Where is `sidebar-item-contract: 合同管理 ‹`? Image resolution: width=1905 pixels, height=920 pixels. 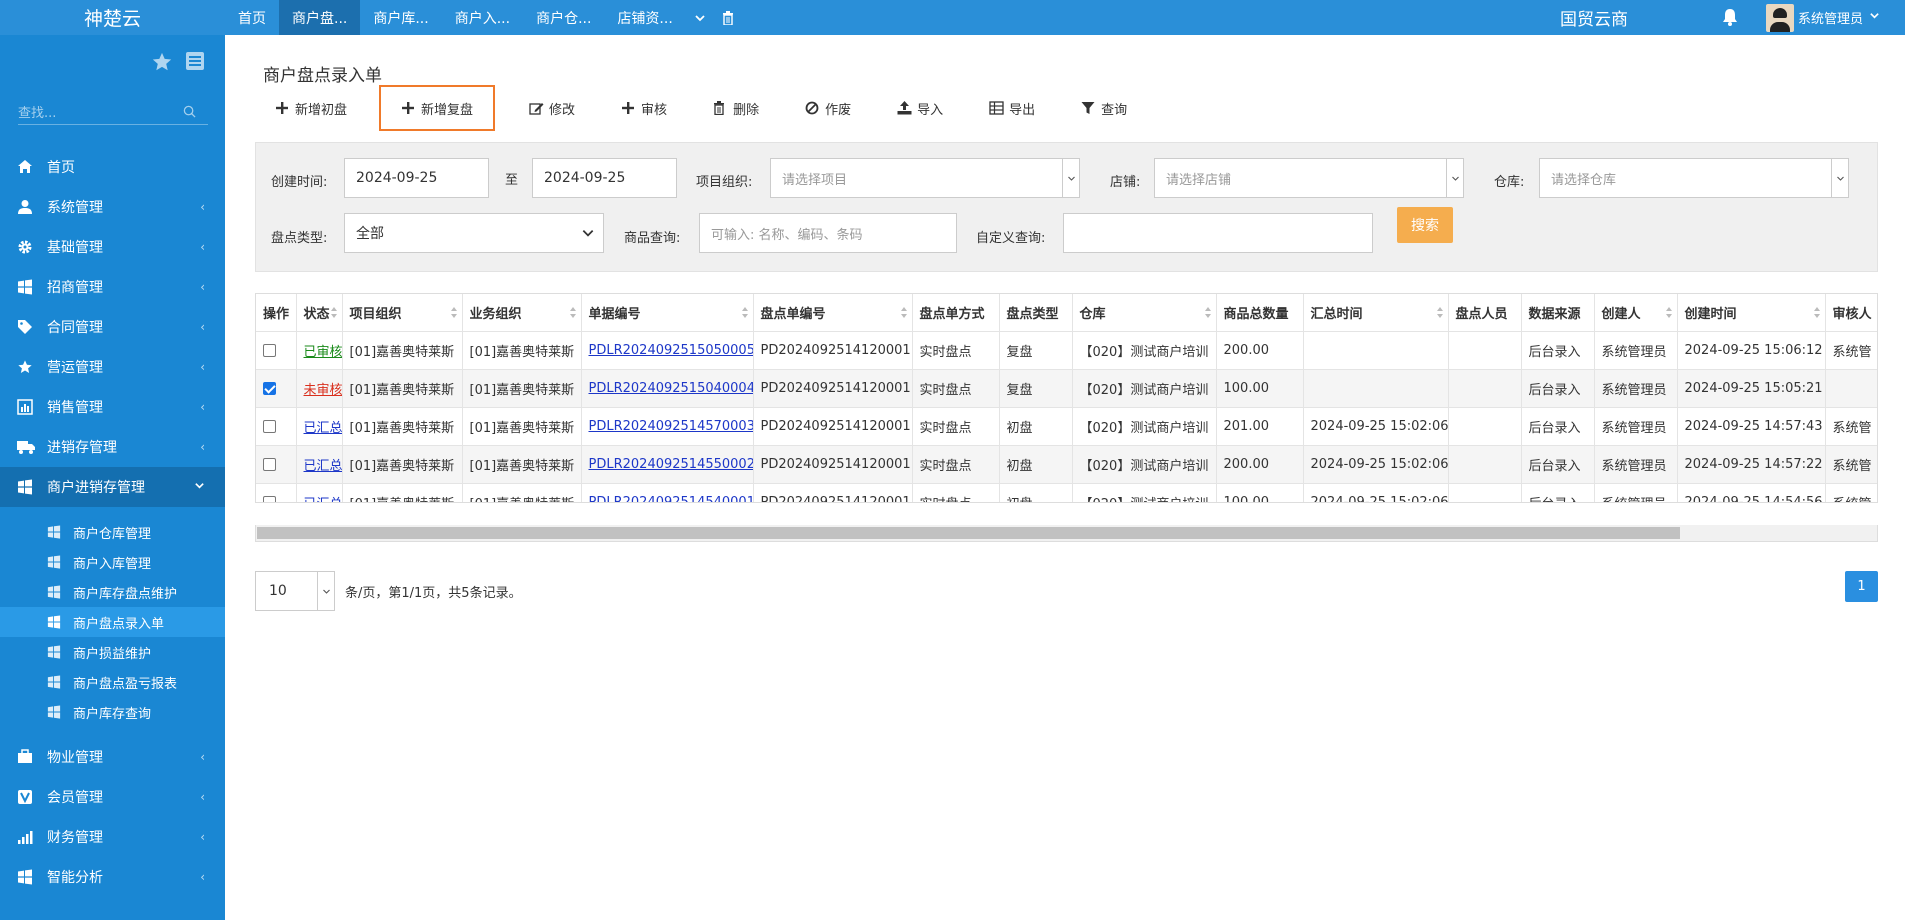 sidebar-item-contract: 合同管理 ‹ is located at coordinates (112, 327).